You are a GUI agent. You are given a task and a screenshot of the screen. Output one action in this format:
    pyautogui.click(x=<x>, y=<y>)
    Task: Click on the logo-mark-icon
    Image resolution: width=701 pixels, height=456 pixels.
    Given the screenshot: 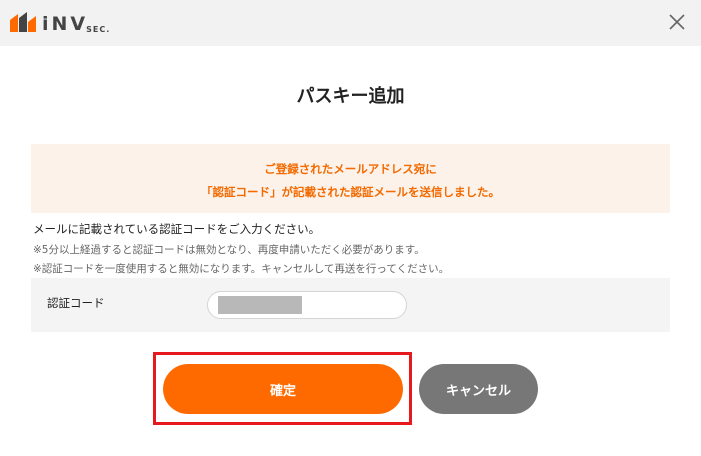 What is the action you would take?
    pyautogui.click(x=23, y=22)
    